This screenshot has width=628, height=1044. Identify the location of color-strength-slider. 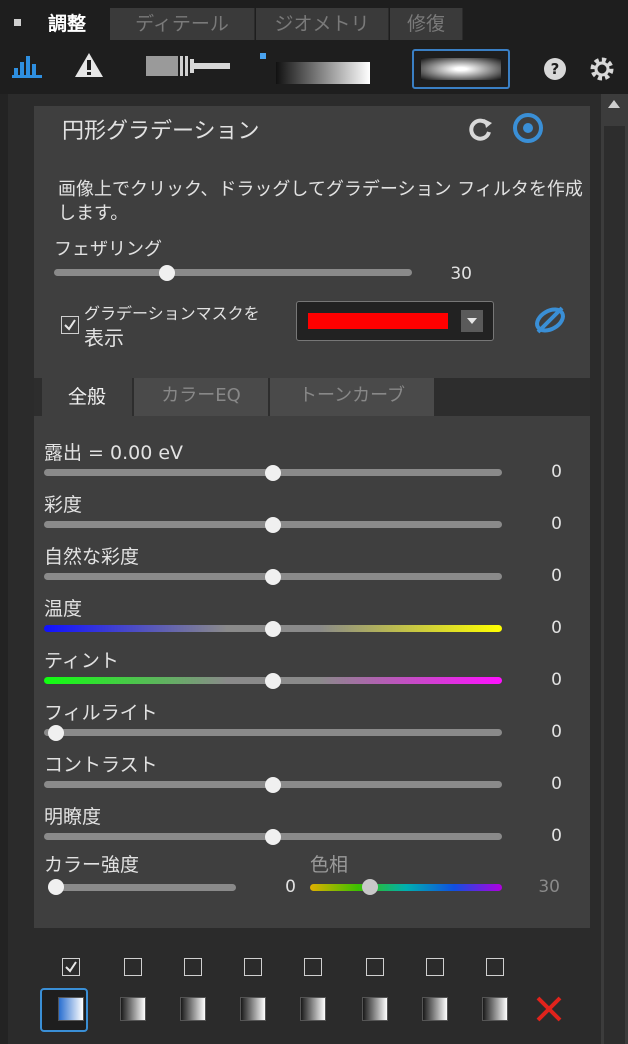
(142, 887).